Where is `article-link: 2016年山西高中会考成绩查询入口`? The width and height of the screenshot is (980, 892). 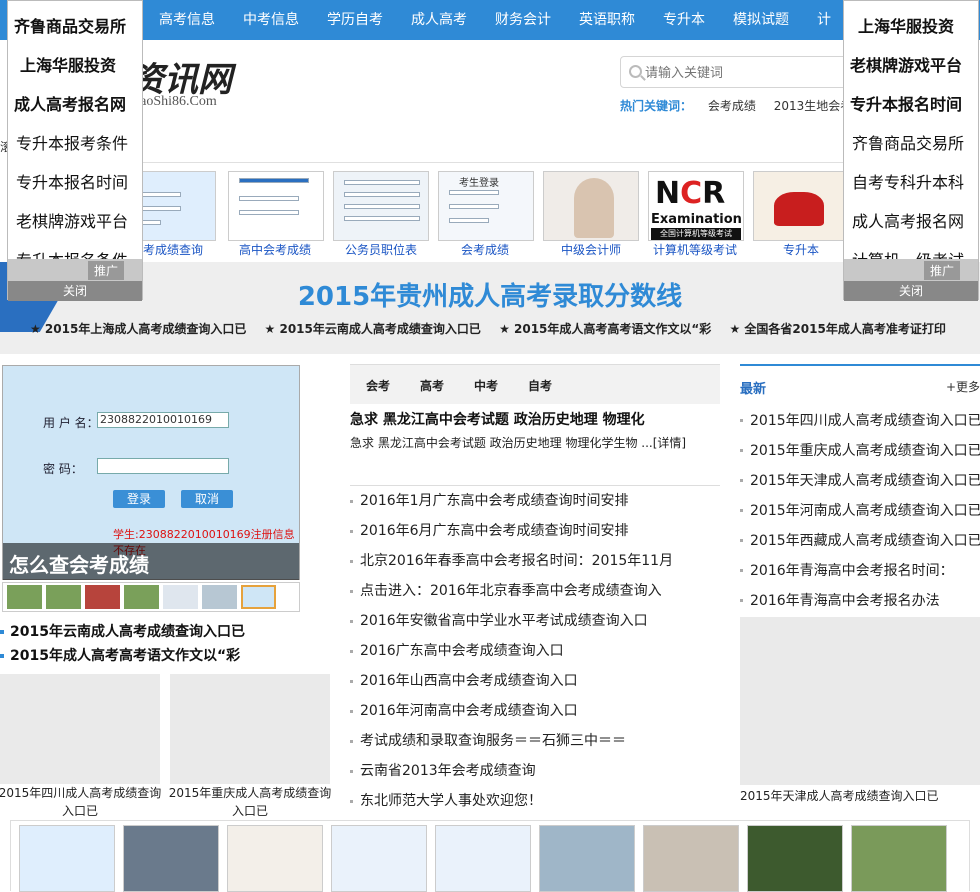 article-link: 2016年山西高中会考成绩查询入口 is located at coordinates (540, 685).